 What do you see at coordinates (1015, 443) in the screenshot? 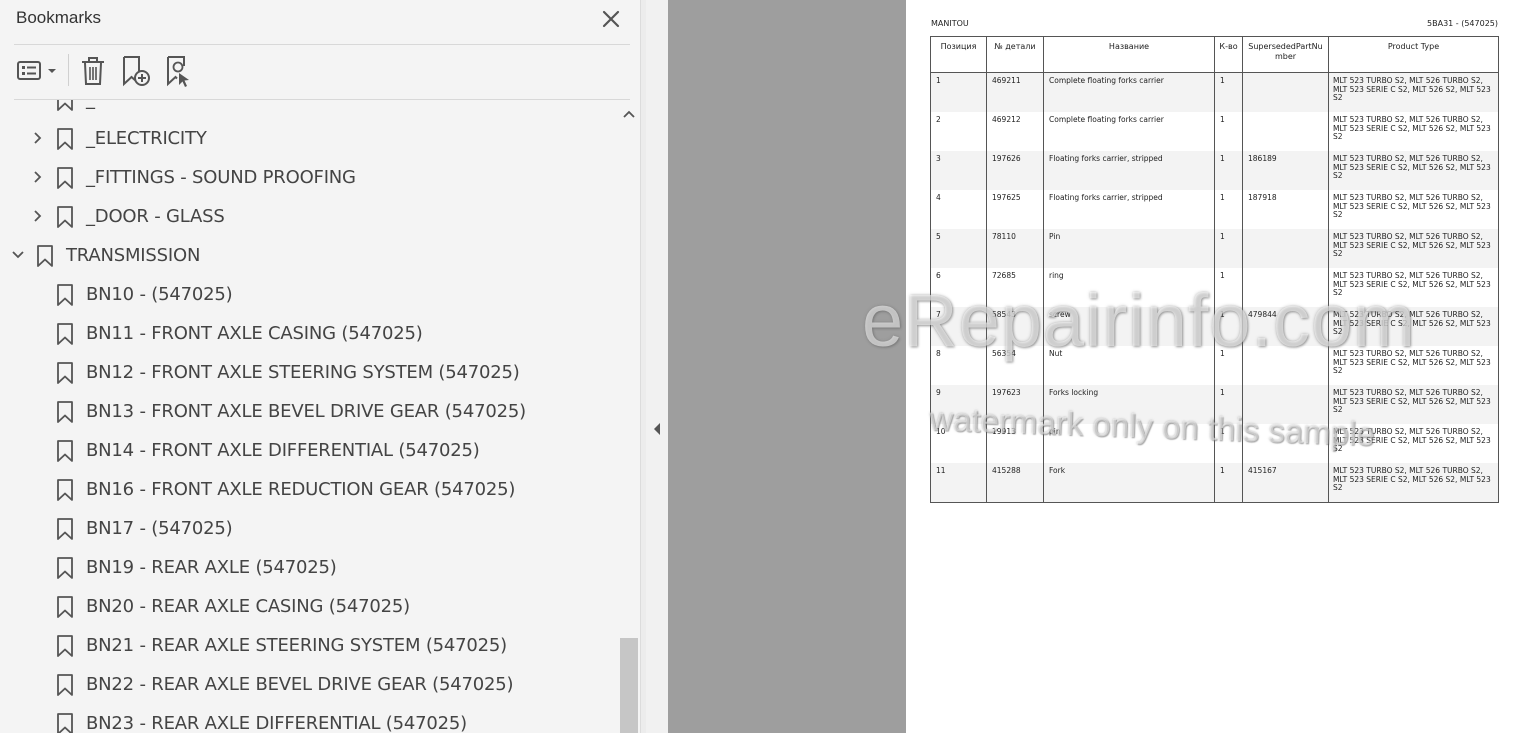
I see `table-cell: 19913` at bounding box center [1015, 443].